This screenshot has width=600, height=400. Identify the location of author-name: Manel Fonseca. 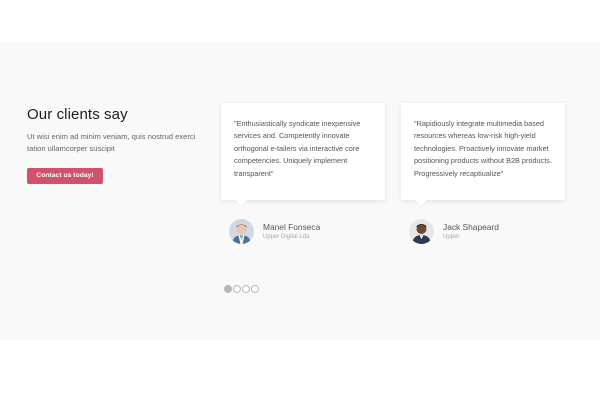
(292, 227).